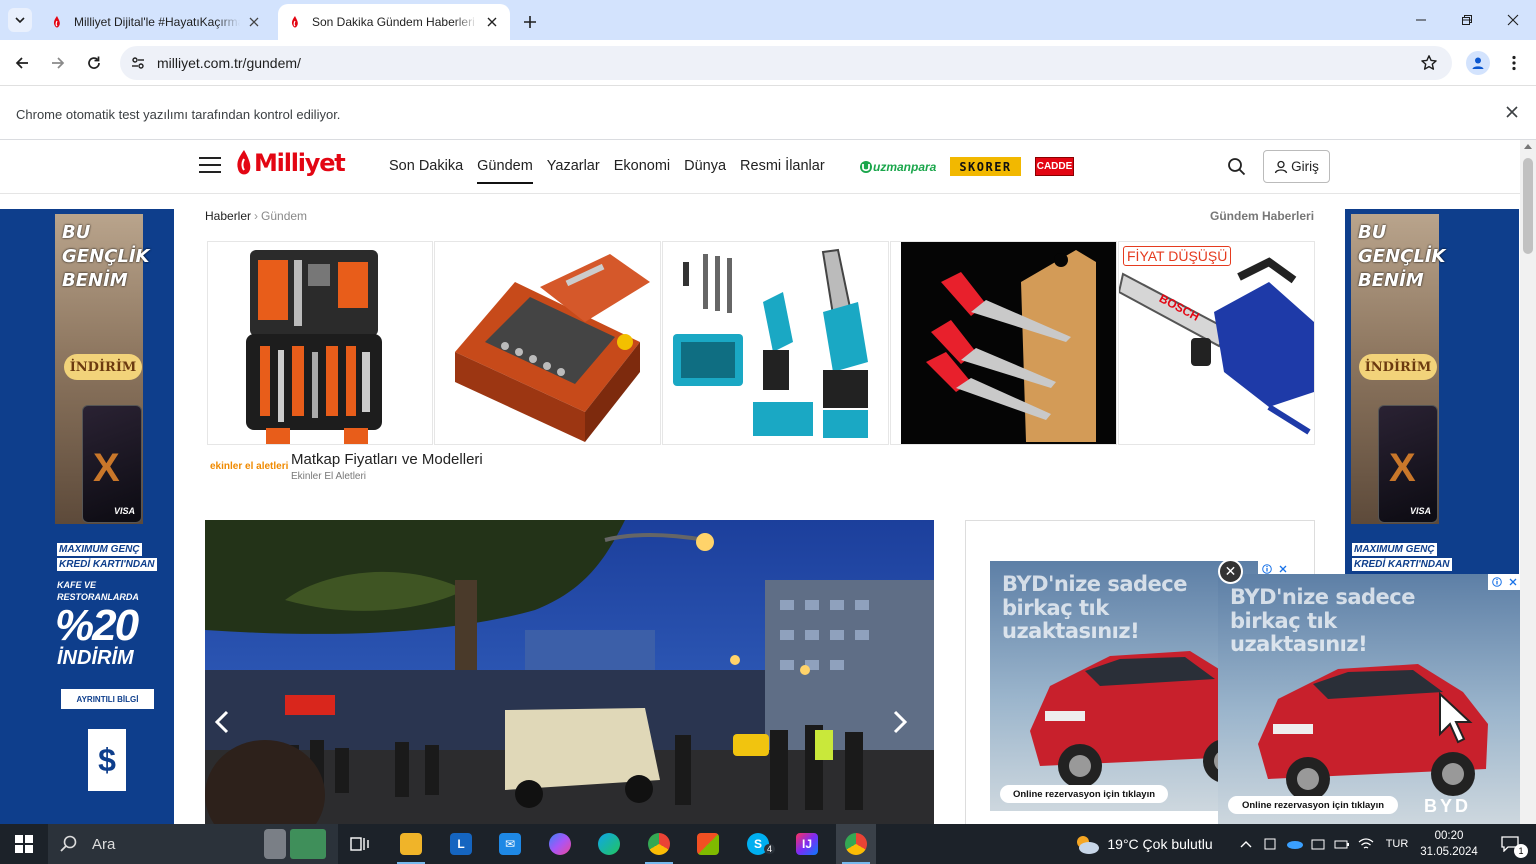  I want to click on banner-badge: İNDİRİM, so click(1398, 367).